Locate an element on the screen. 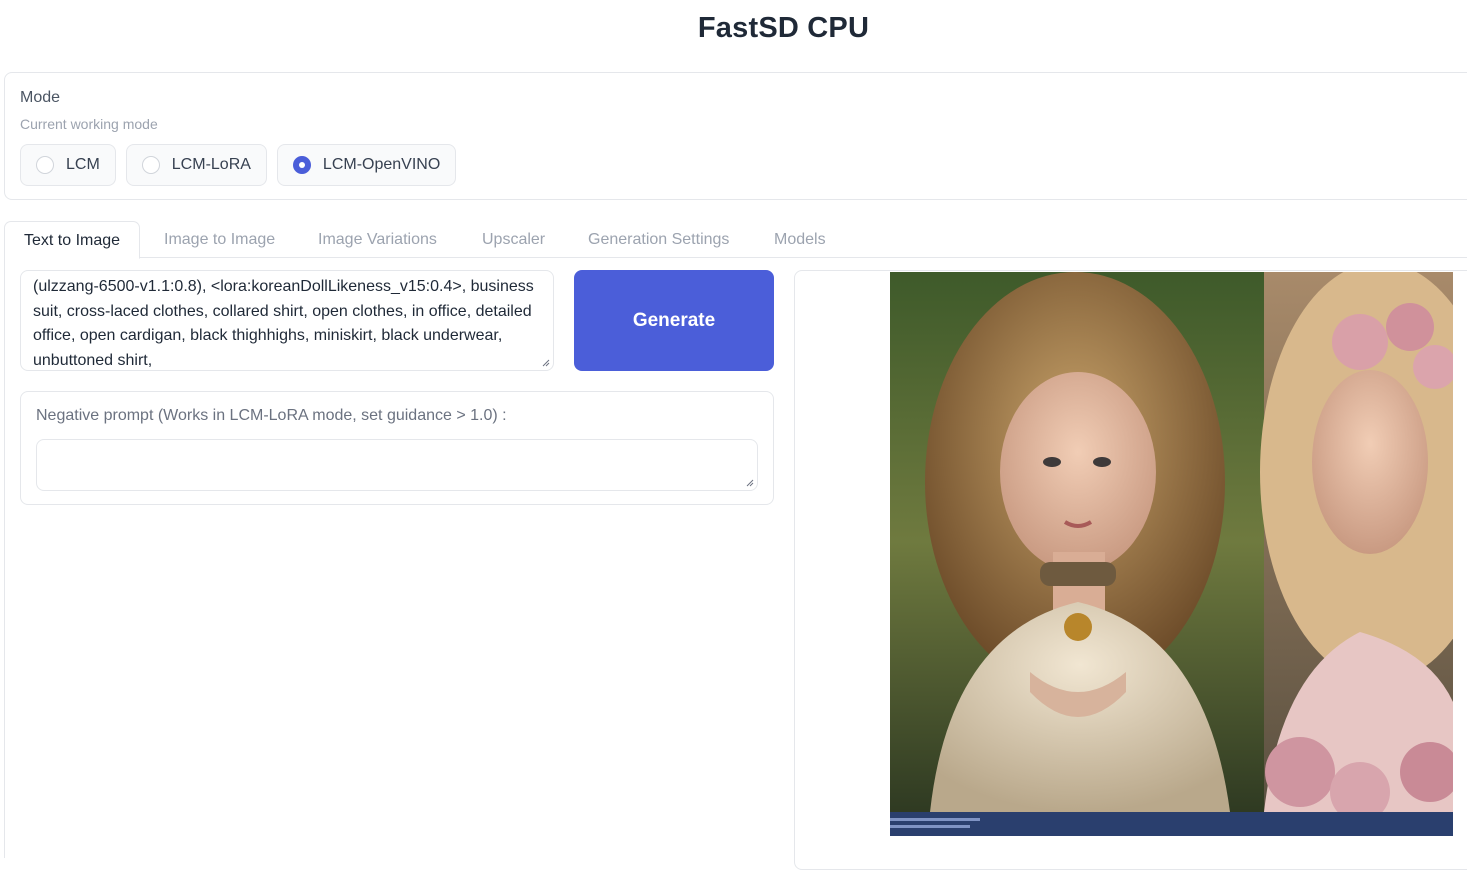 The height and width of the screenshot is (870, 1467). generate-button: Generate is located at coordinates (674, 320).